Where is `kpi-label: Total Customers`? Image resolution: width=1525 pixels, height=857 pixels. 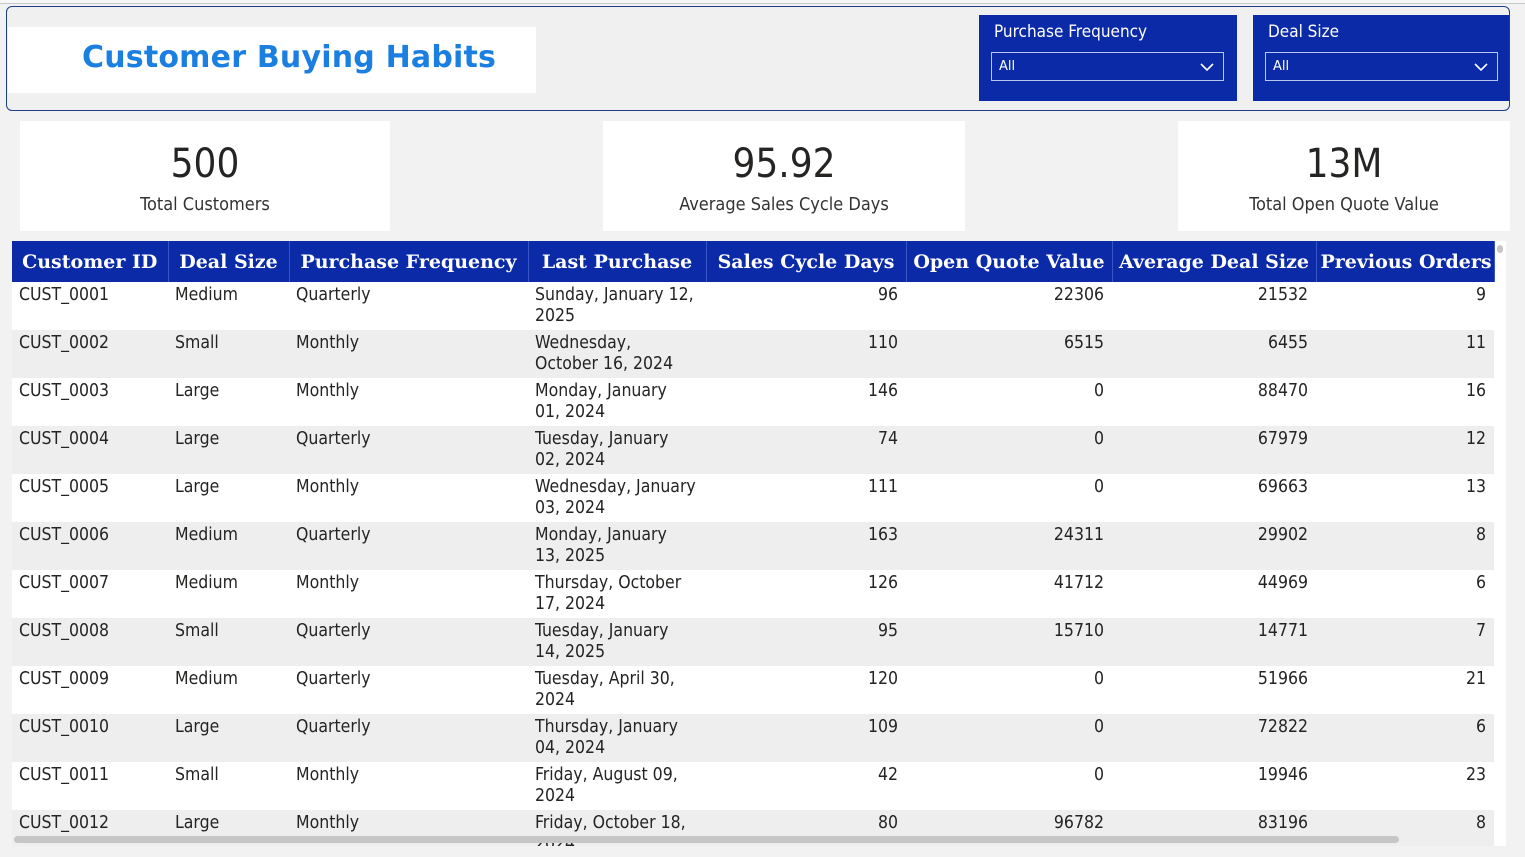
kpi-label: Total Customers is located at coordinates (205, 204).